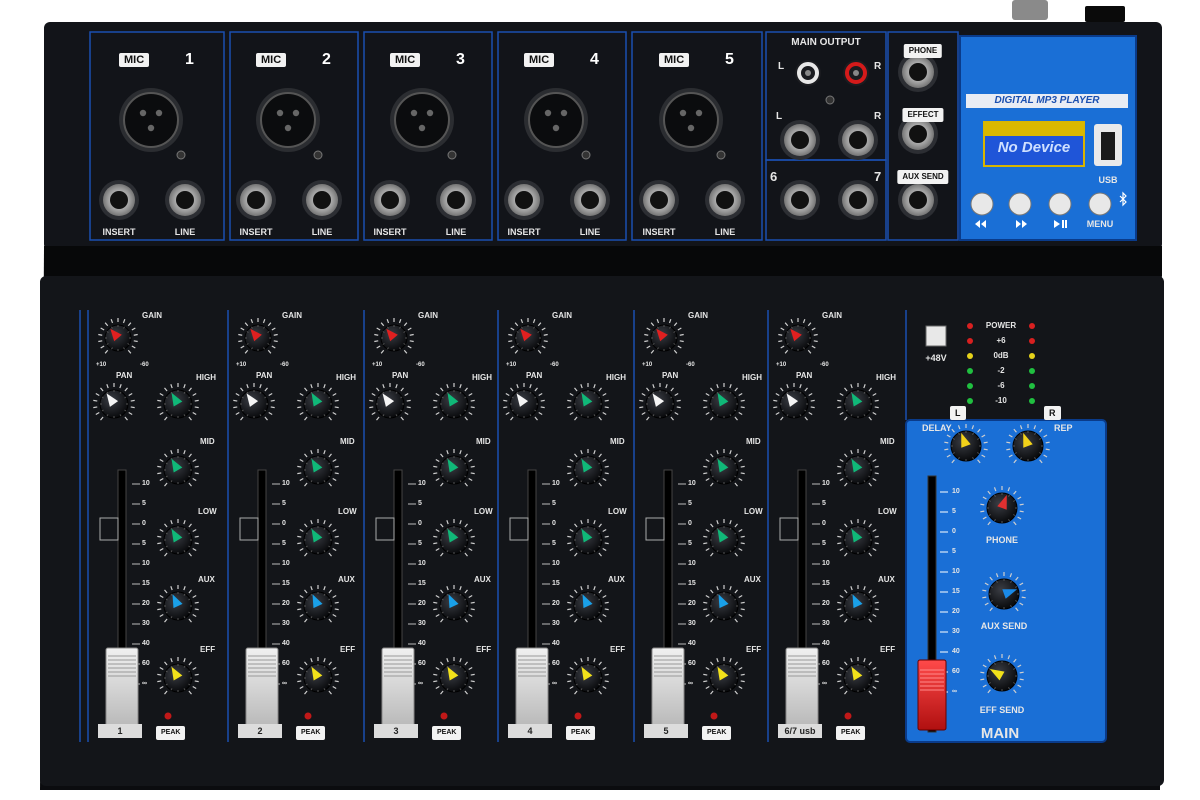 The image size is (1200, 800). What do you see at coordinates (918, 200) in the screenshot?
I see `aux_send-jack` at bounding box center [918, 200].